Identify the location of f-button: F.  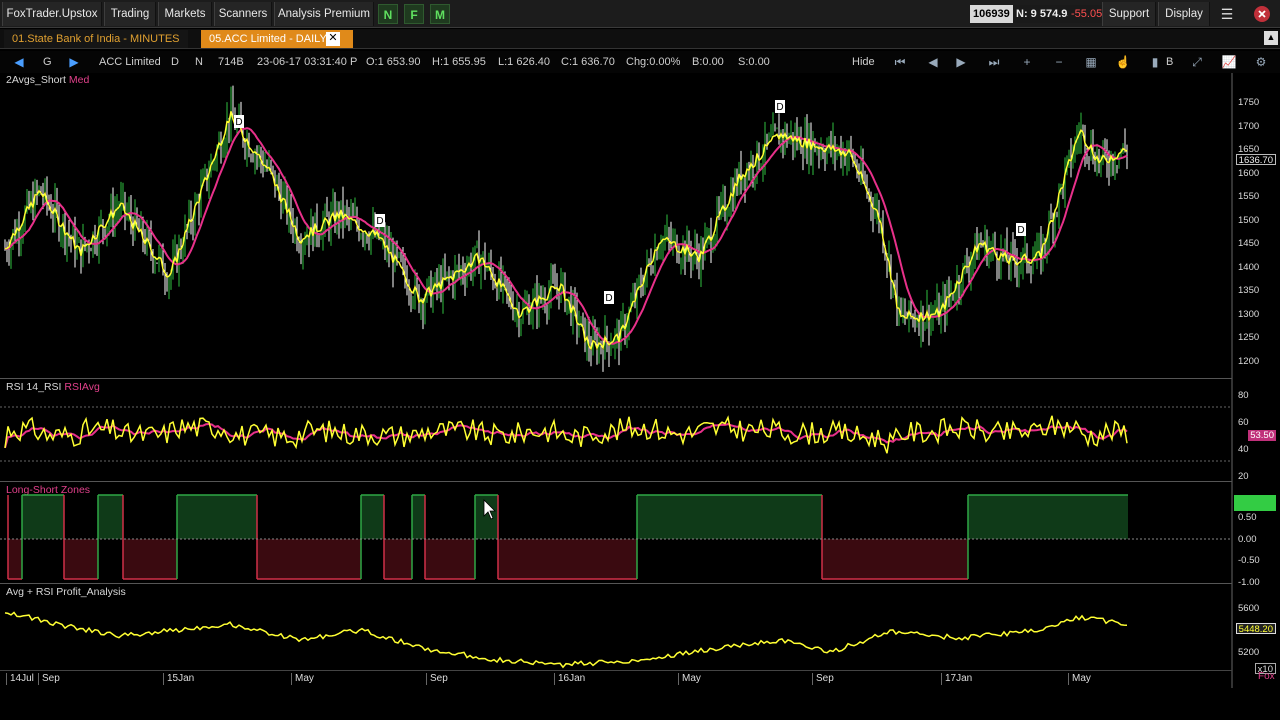
(414, 14).